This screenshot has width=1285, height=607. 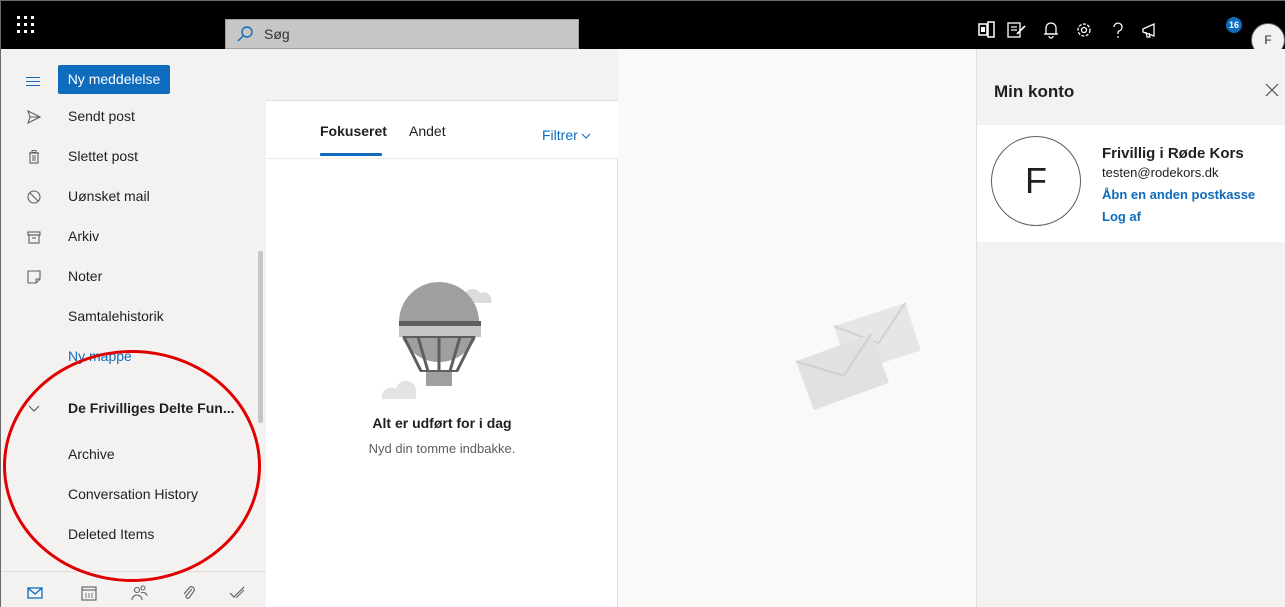 I want to click on top-bar: Søg 16 F, so click(x=643, y=29).